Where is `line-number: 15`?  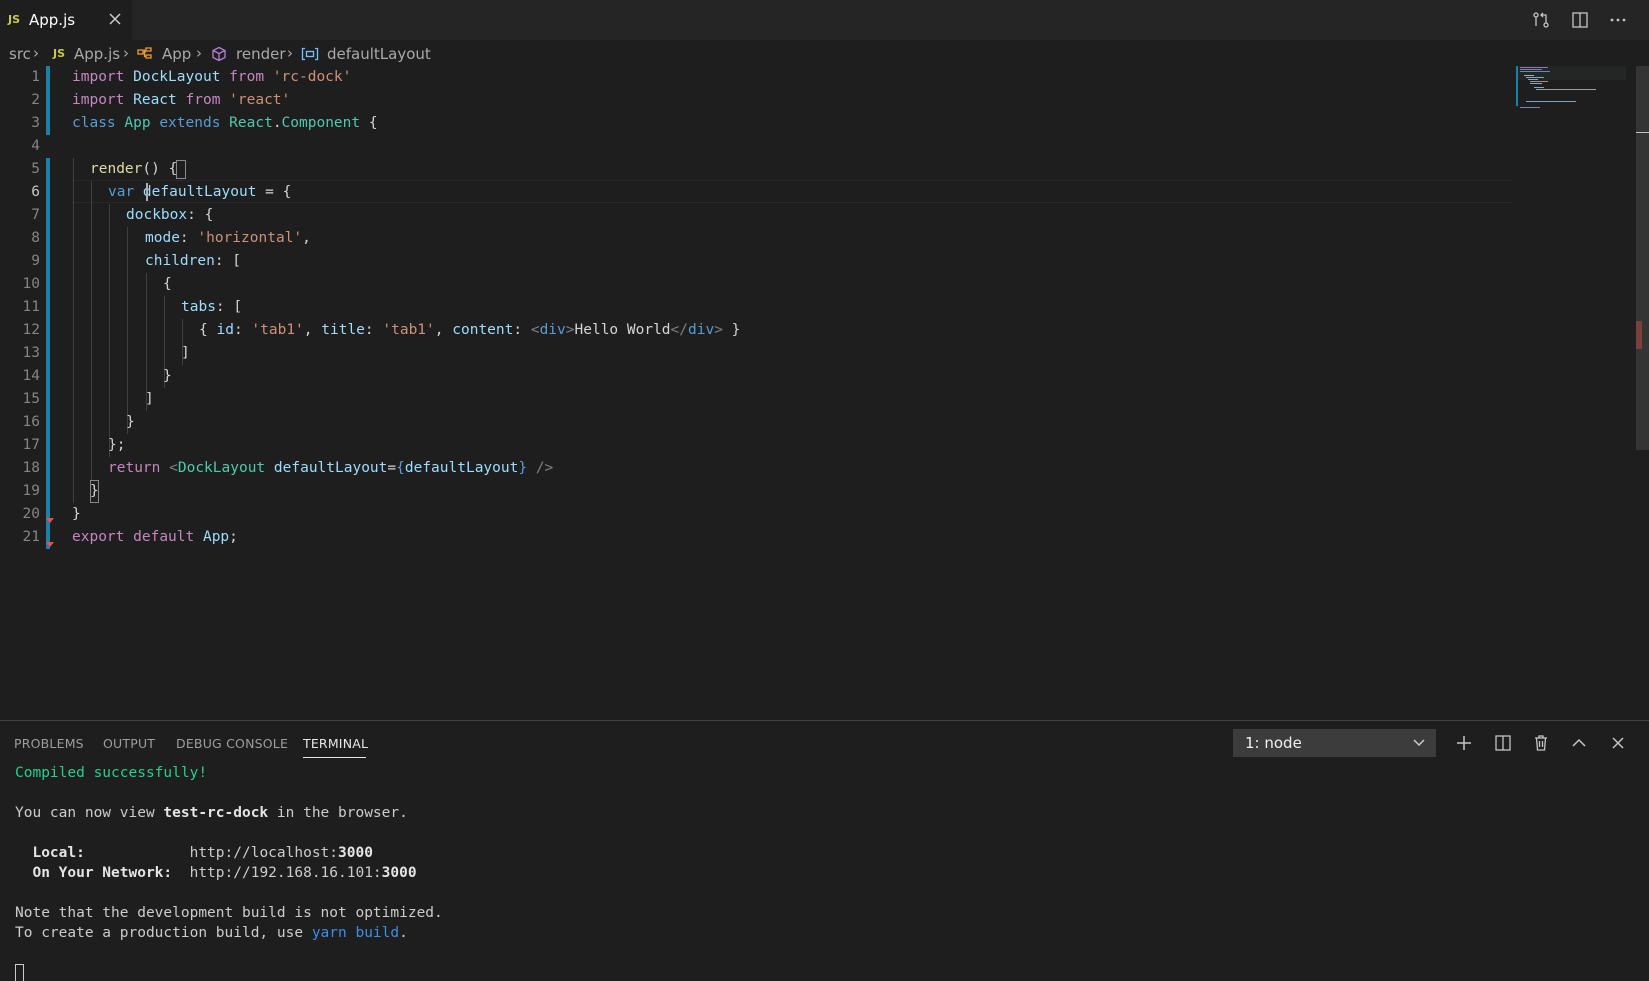
line-number: 15 is located at coordinates (31, 399).